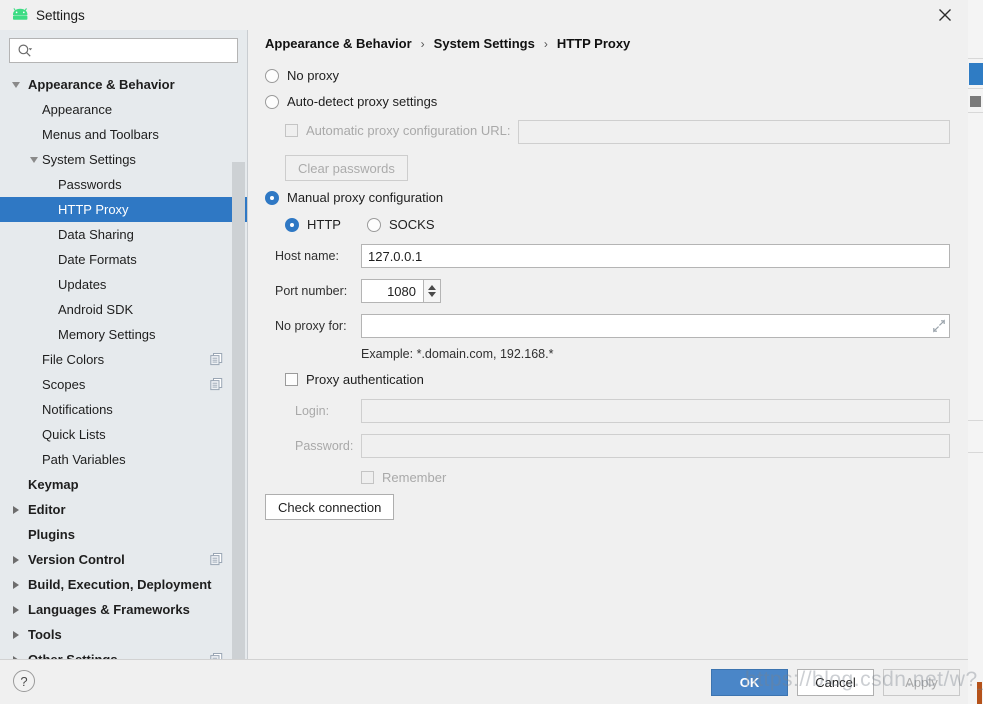 Image resolution: width=983 pixels, height=704 pixels. I want to click on clear-passwords-button: Clear passwords, so click(346, 168).